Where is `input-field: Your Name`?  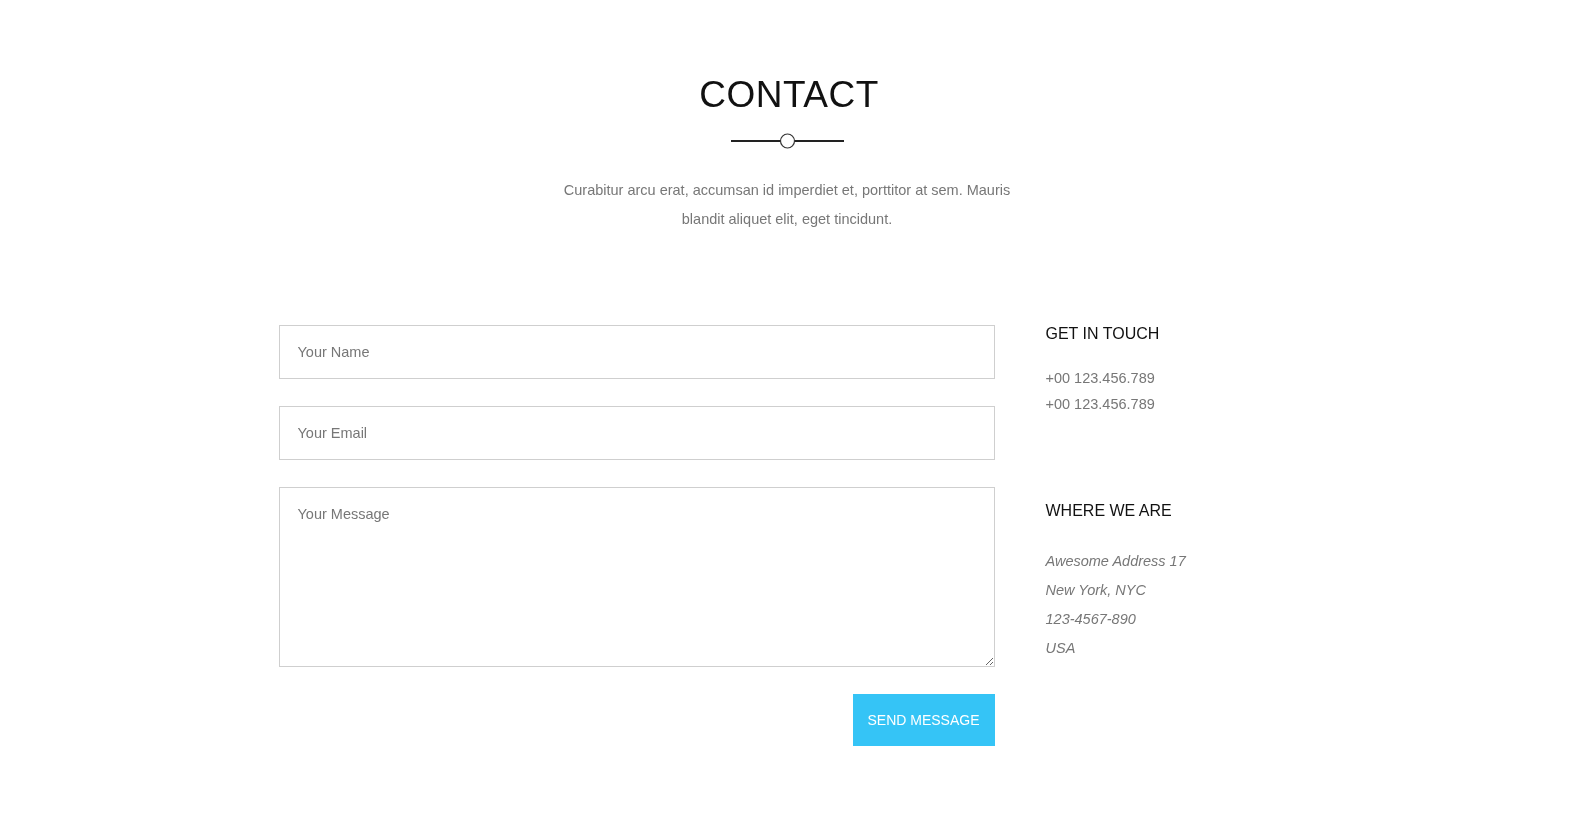 input-field: Your Name is located at coordinates (636, 352).